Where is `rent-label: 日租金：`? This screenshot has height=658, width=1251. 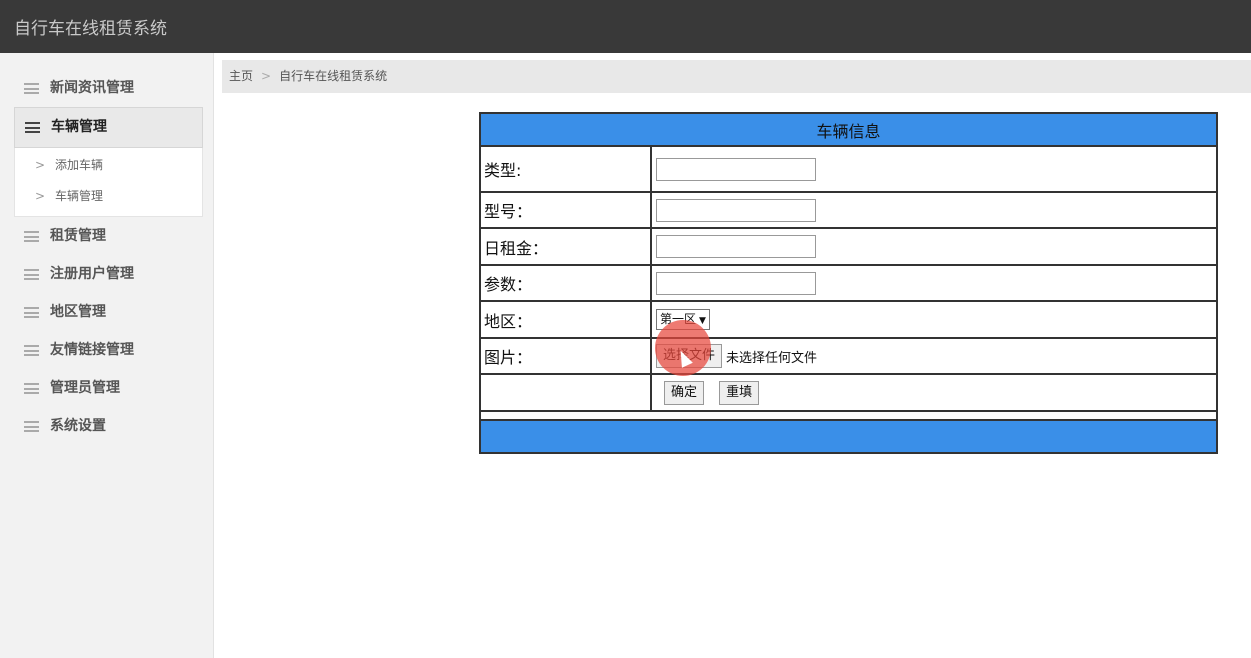
rent-label: 日租金： is located at coordinates (565, 246).